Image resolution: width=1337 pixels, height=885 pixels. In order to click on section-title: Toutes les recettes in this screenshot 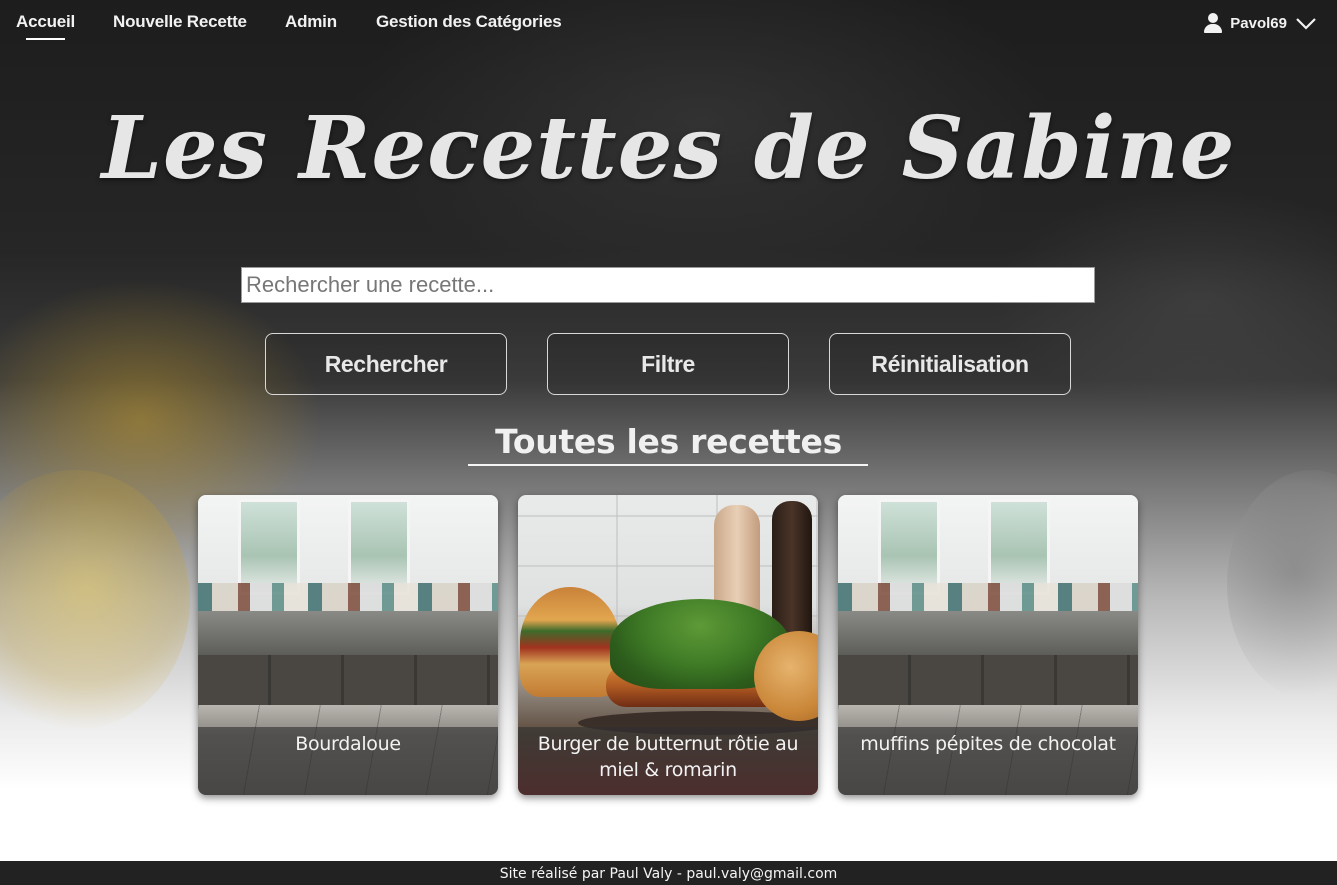, I will do `click(668, 441)`.